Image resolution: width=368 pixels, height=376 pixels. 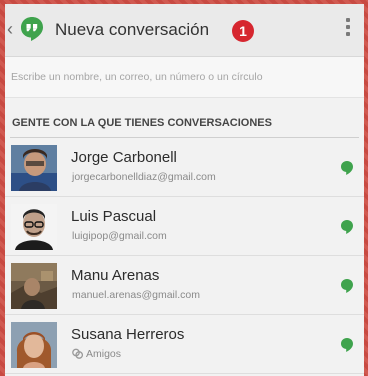 I want to click on app-bar: ‹ Nueva conversación 1, so click(x=184, y=30).